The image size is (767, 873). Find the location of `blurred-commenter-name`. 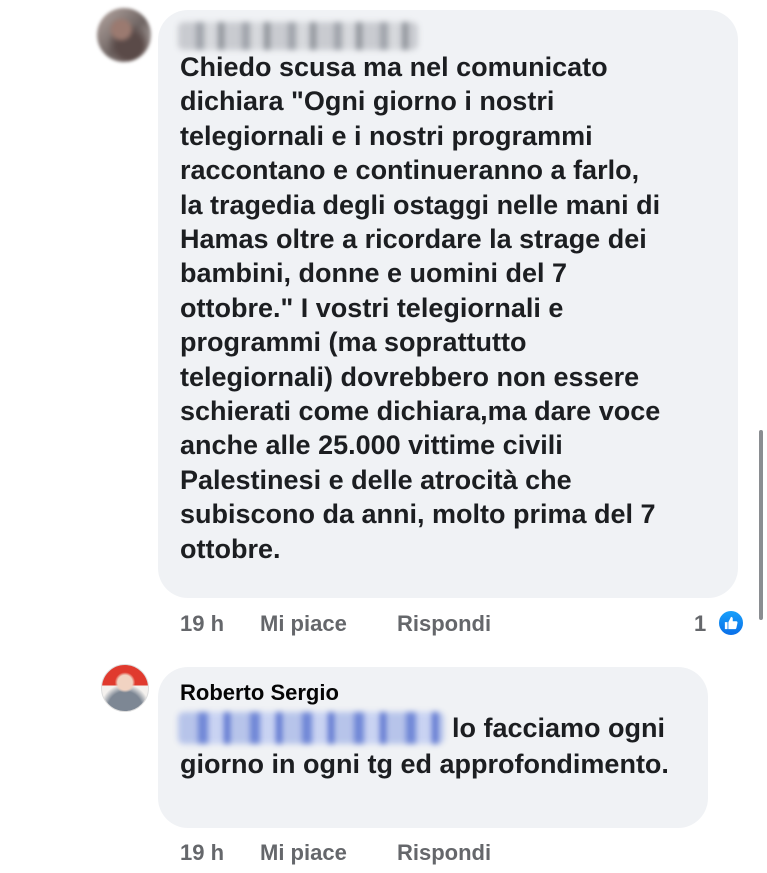

blurred-commenter-name is located at coordinates (298, 36).